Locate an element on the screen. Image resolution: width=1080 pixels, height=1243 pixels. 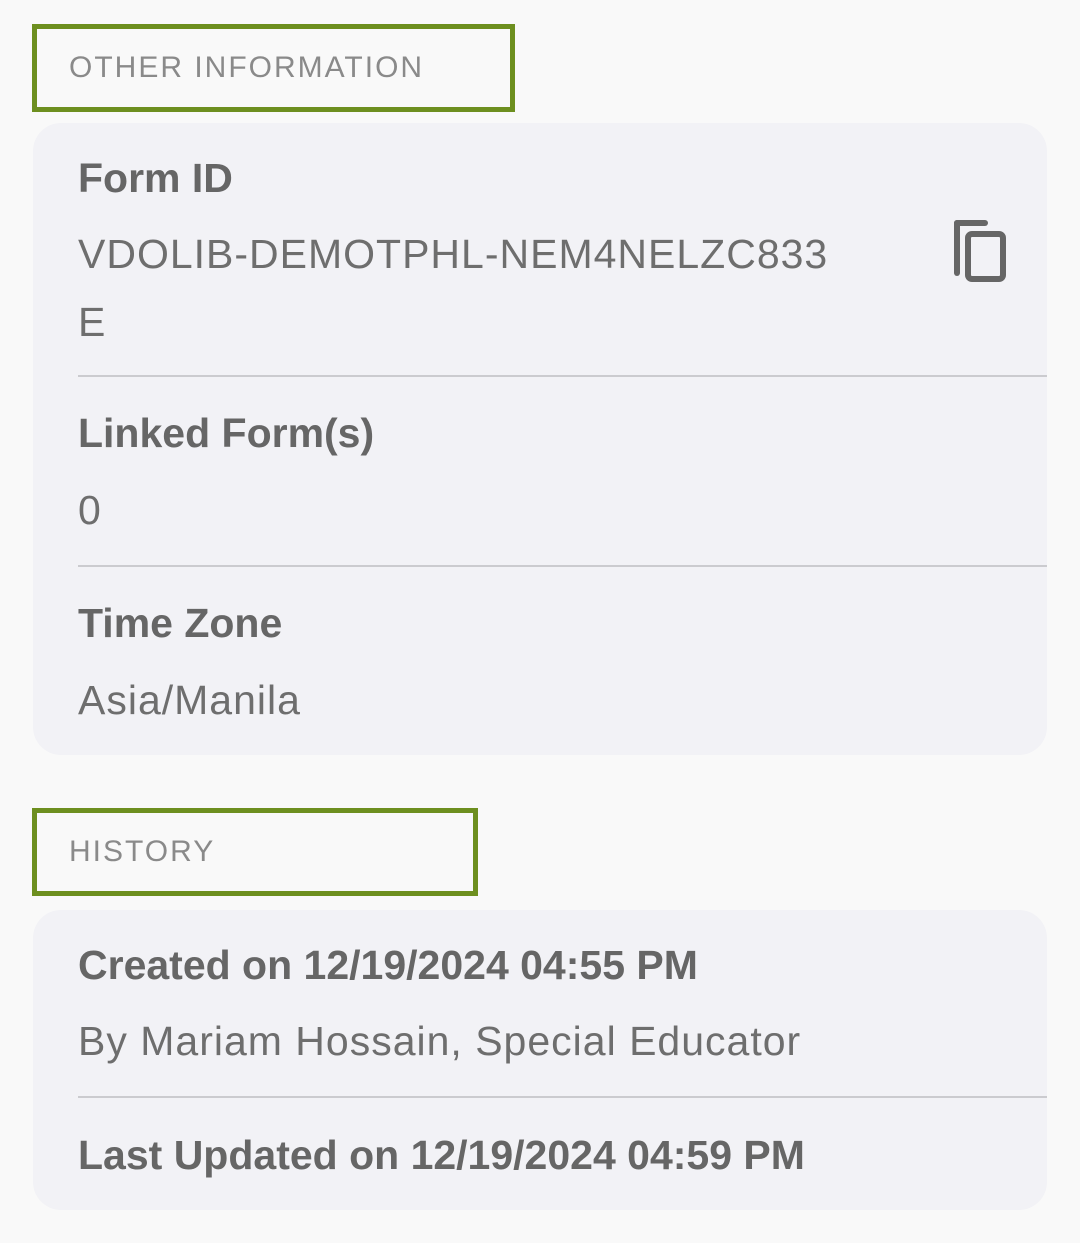
linked-forms-label: Linked Form(s) is located at coordinates (226, 433).